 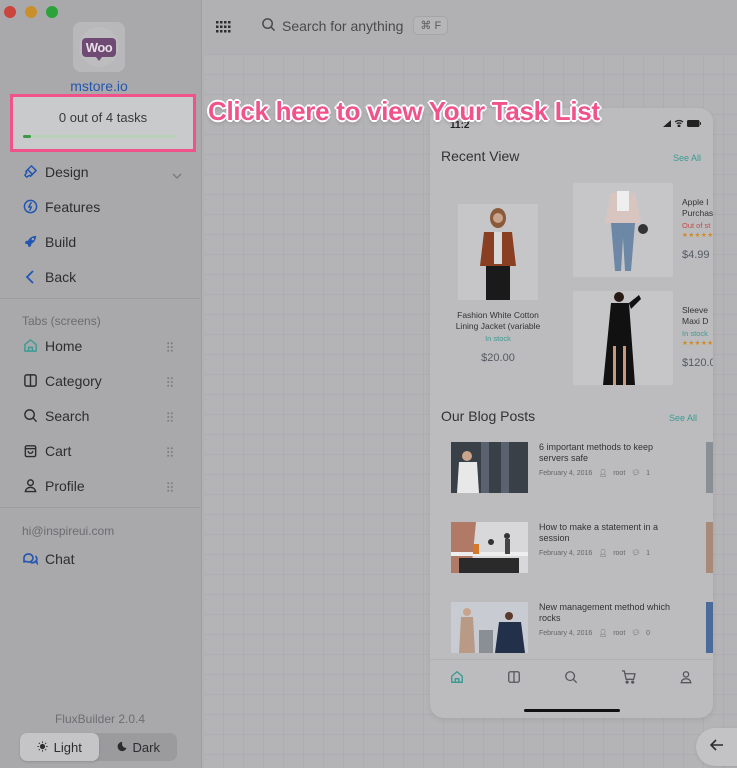 I want to click on main-nav: Design Features Build Back, so click(x=100, y=224).